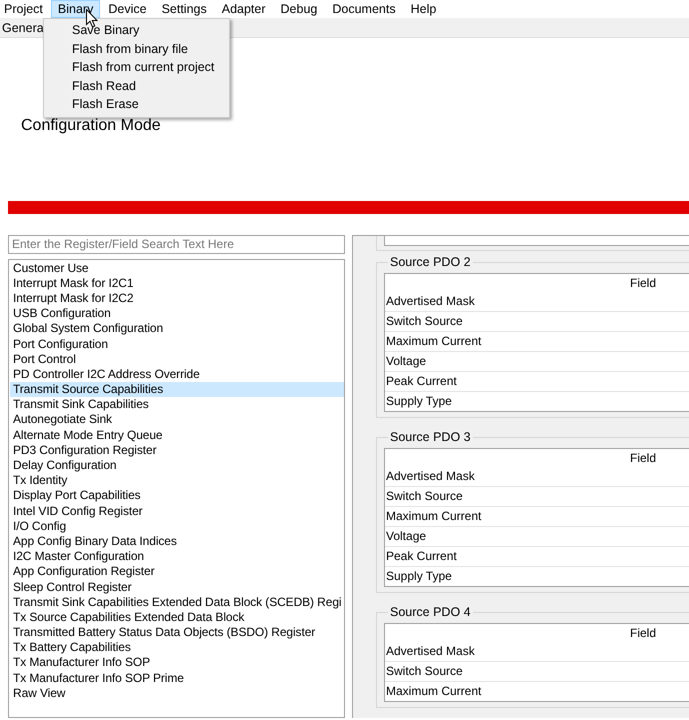  I want to click on group-title: Source PDO 2, so click(430, 262).